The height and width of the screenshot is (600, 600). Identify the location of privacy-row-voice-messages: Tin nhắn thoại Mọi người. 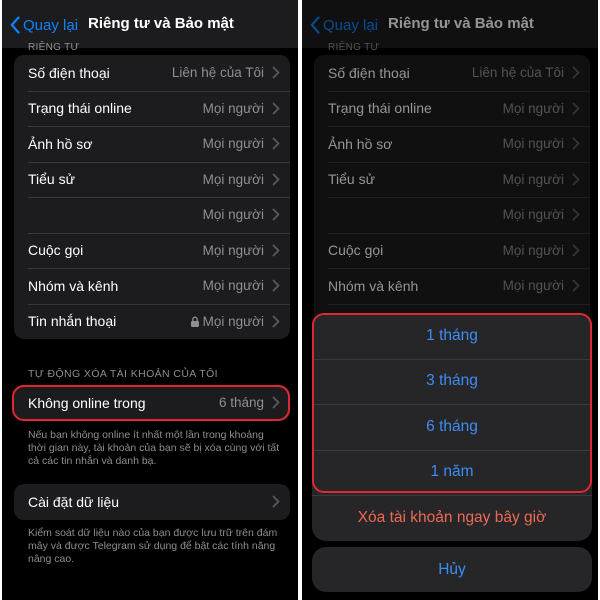
(152, 321).